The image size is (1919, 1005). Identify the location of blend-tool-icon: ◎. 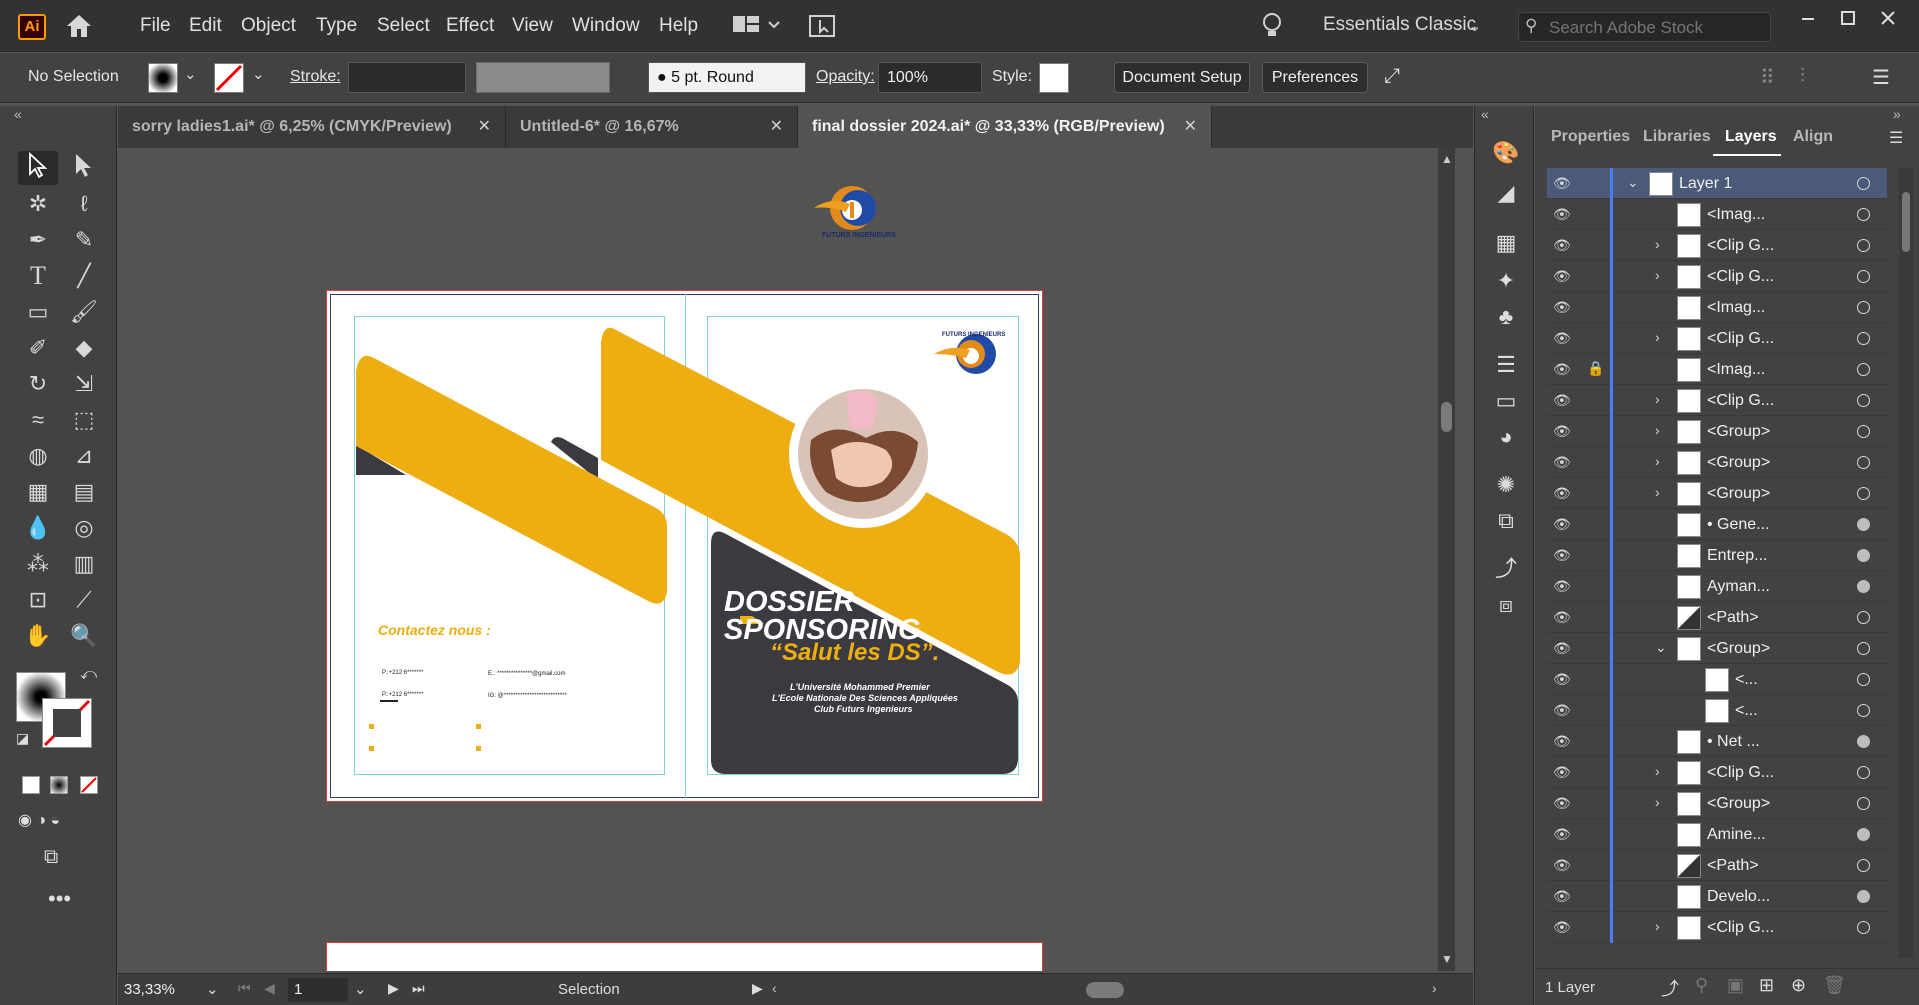
(84, 528).